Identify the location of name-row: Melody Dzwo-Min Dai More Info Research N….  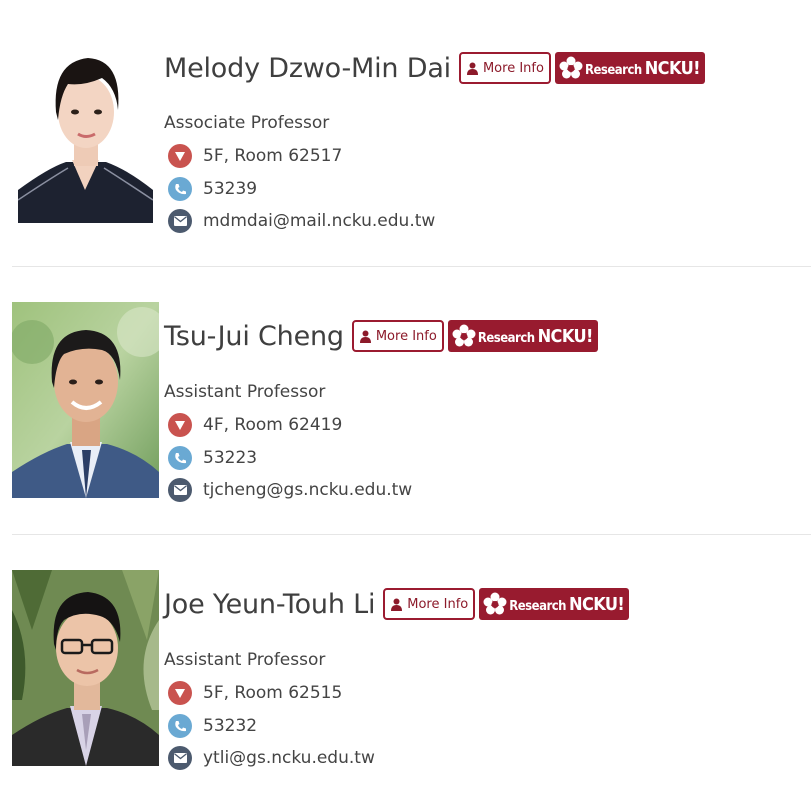
(434, 68).